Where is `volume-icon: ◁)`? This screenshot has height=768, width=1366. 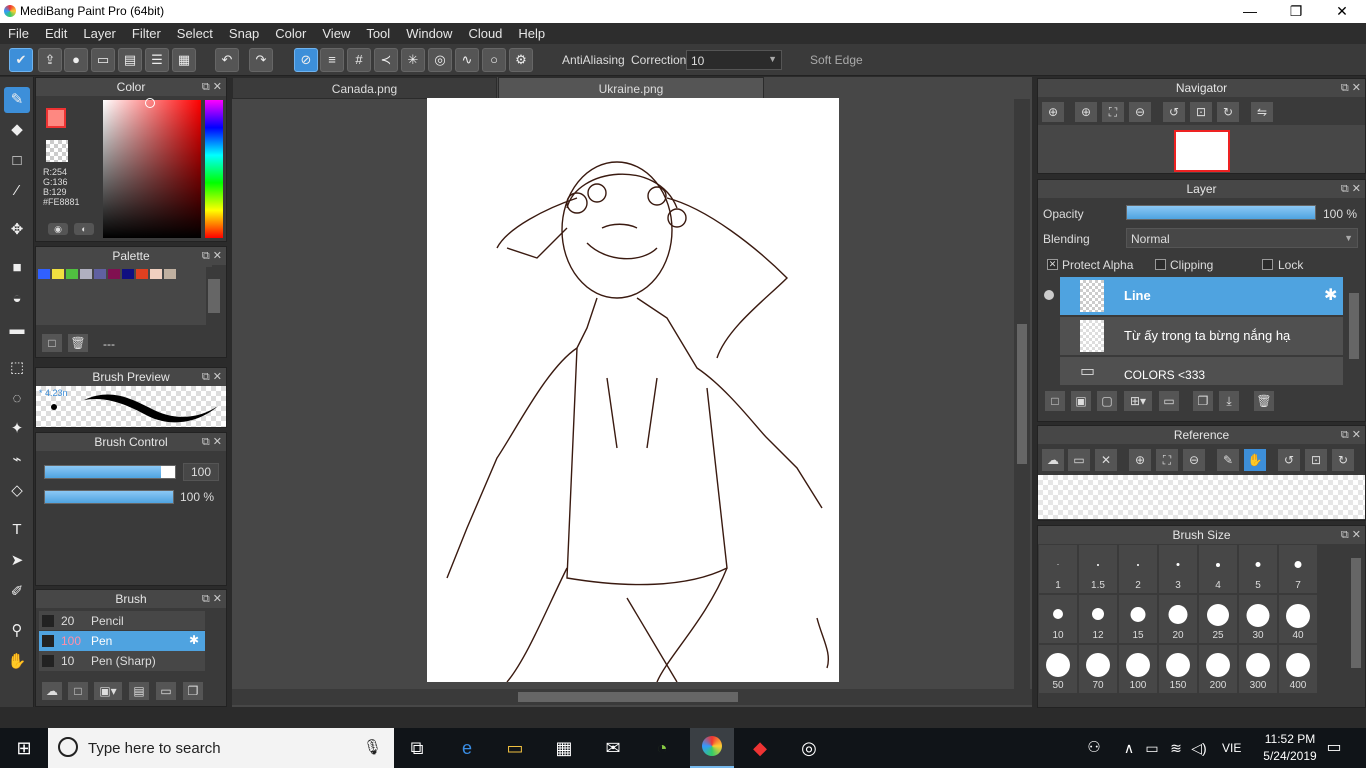 volume-icon: ◁) is located at coordinates (1199, 748).